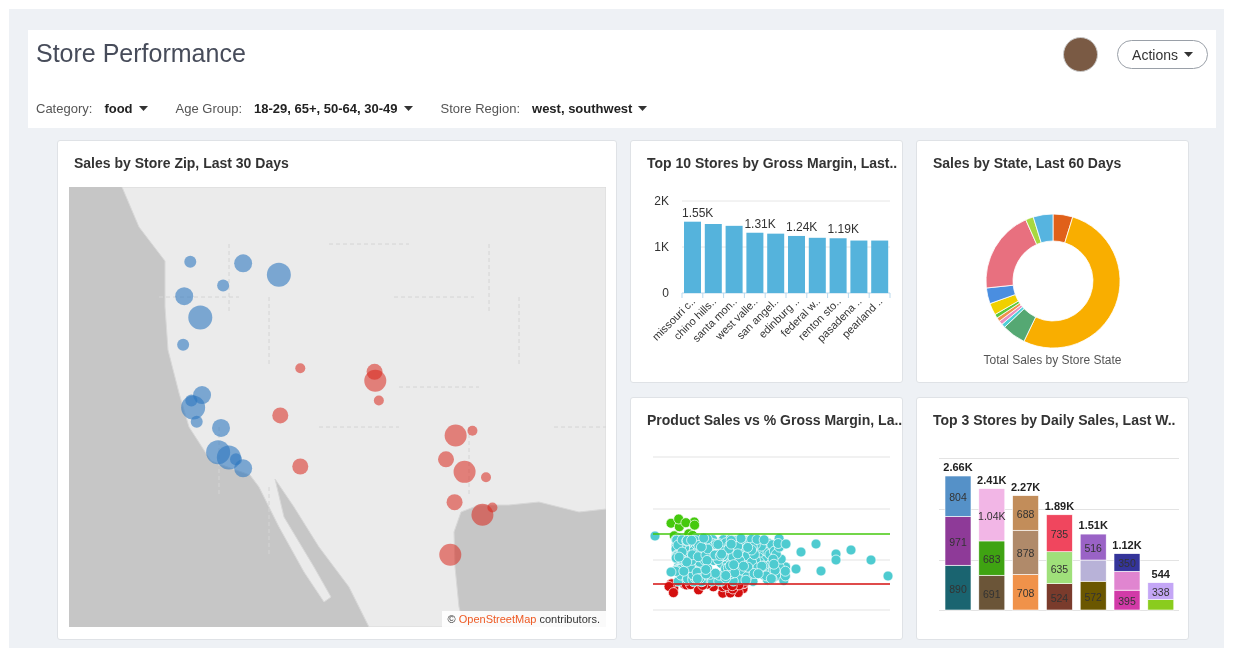 This screenshot has width=1233, height=655. I want to click on bar-value-label: 1.24K, so click(802, 226).